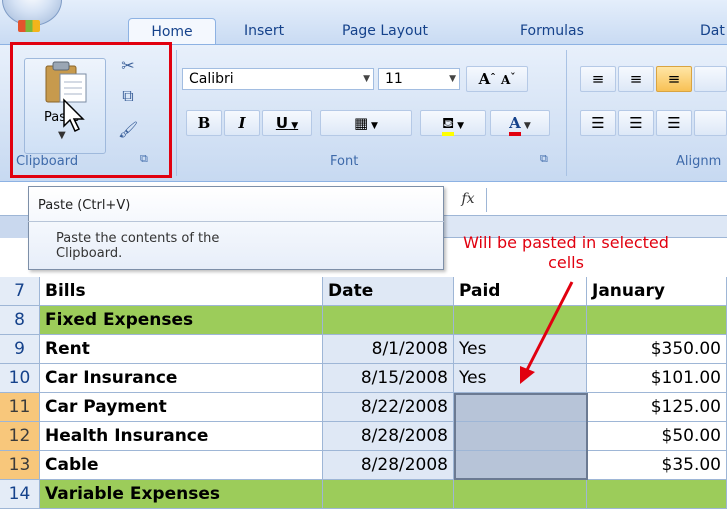  What do you see at coordinates (344, 161) in the screenshot?
I see `font-group-label: Font` at bounding box center [344, 161].